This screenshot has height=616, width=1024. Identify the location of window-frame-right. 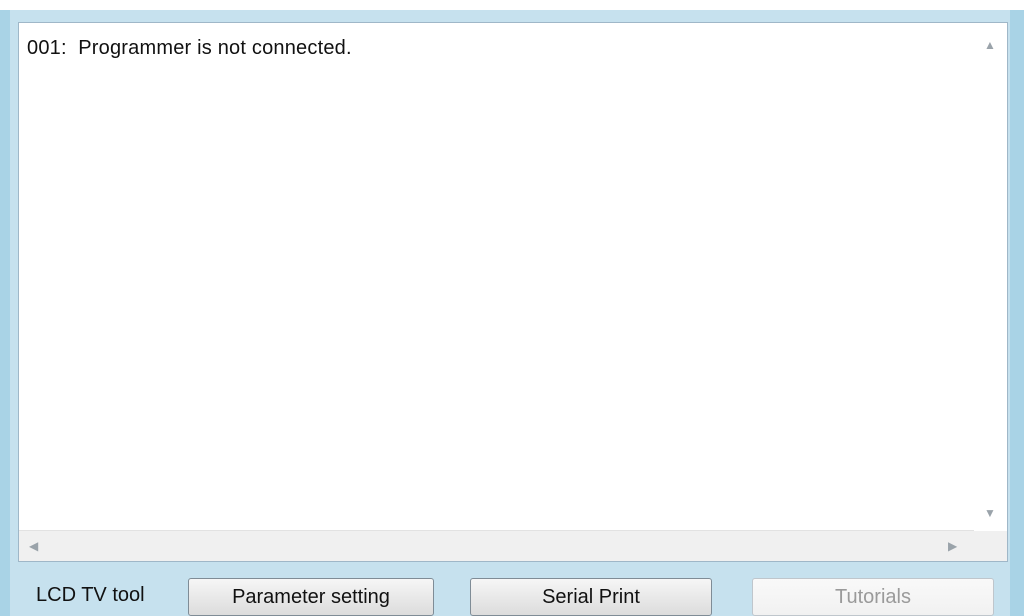
(1017, 313).